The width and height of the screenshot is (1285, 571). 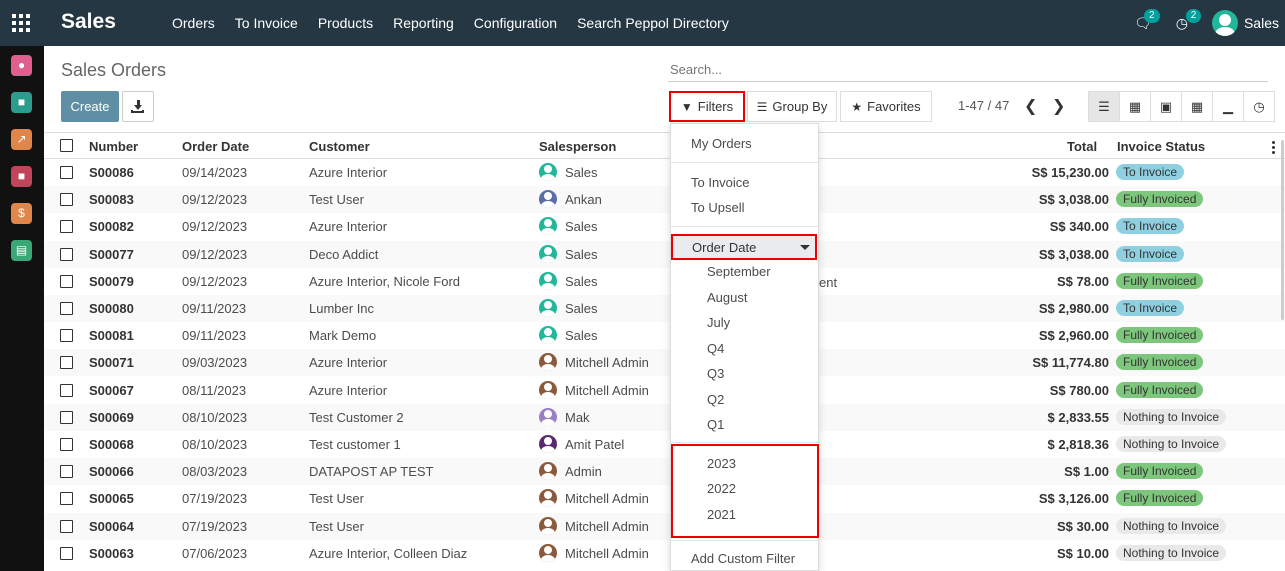 What do you see at coordinates (21, 65) in the screenshot?
I see `discuss-icon: ●` at bounding box center [21, 65].